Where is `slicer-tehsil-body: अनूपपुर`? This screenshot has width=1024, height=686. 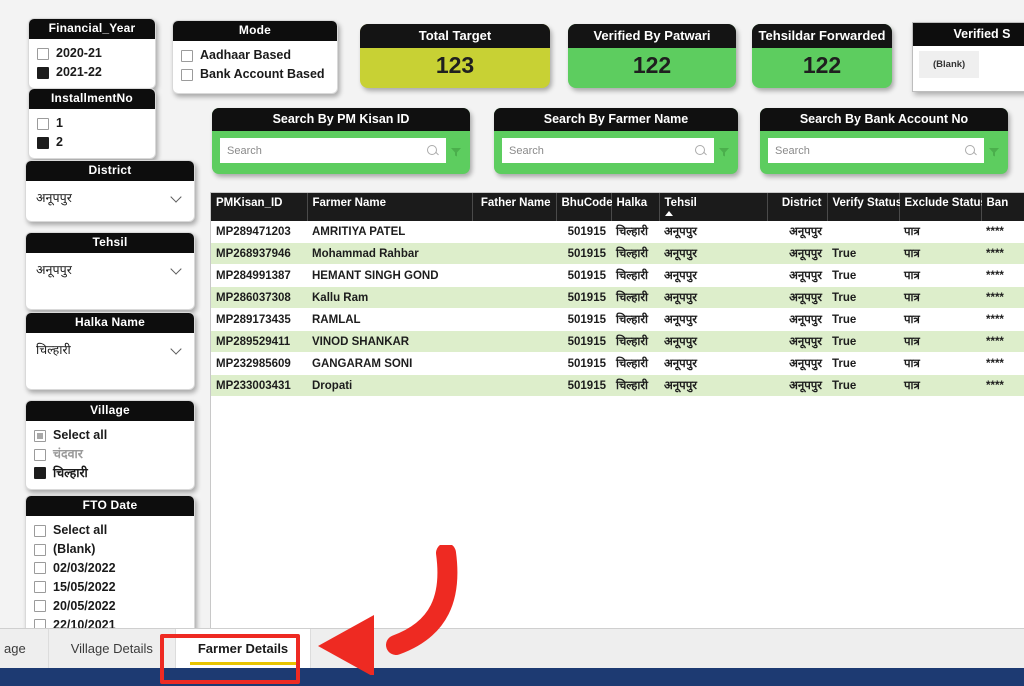 slicer-tehsil-body: अनूपपुर is located at coordinates (110, 270).